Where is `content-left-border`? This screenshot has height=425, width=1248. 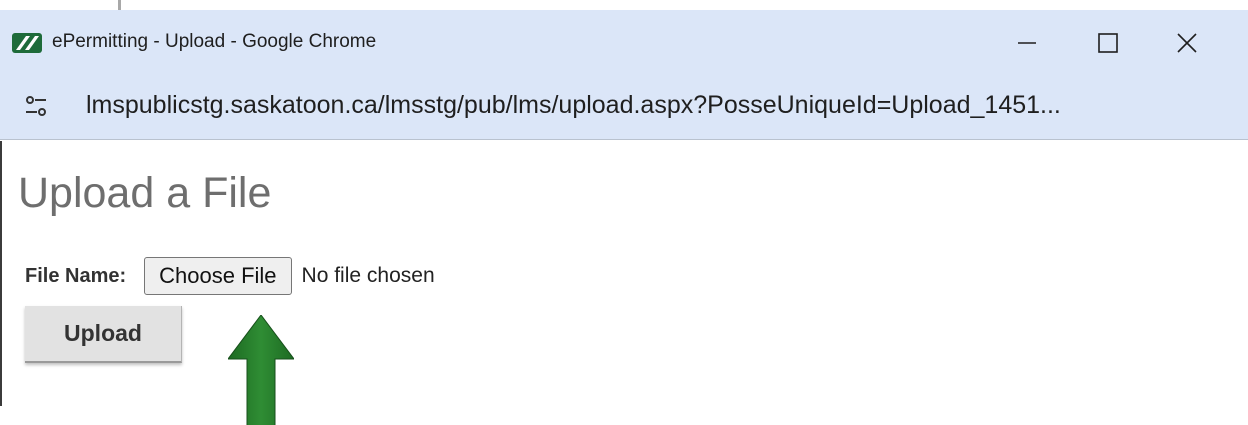 content-left-border is located at coordinates (1, 273).